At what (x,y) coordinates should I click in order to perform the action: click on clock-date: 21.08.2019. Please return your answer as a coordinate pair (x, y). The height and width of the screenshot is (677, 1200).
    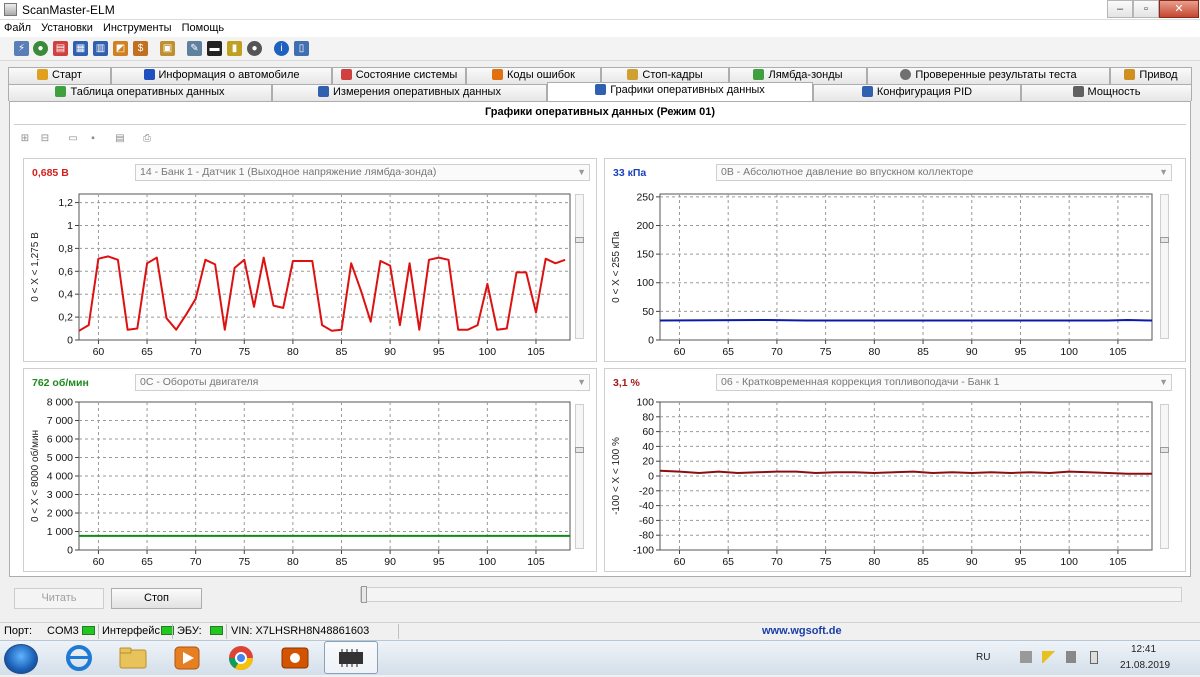
    Looking at the image, I should click on (1145, 665).